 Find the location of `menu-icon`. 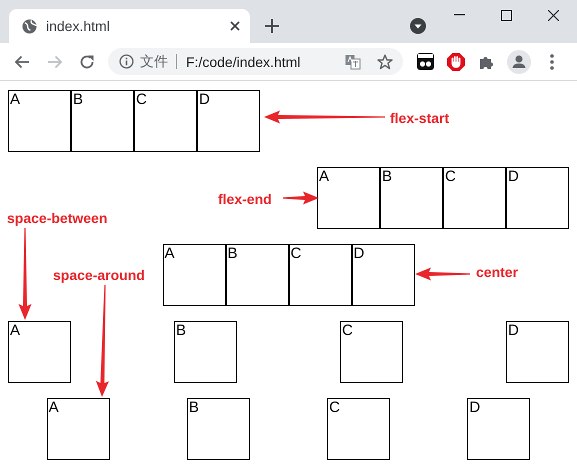

menu-icon is located at coordinates (552, 62).